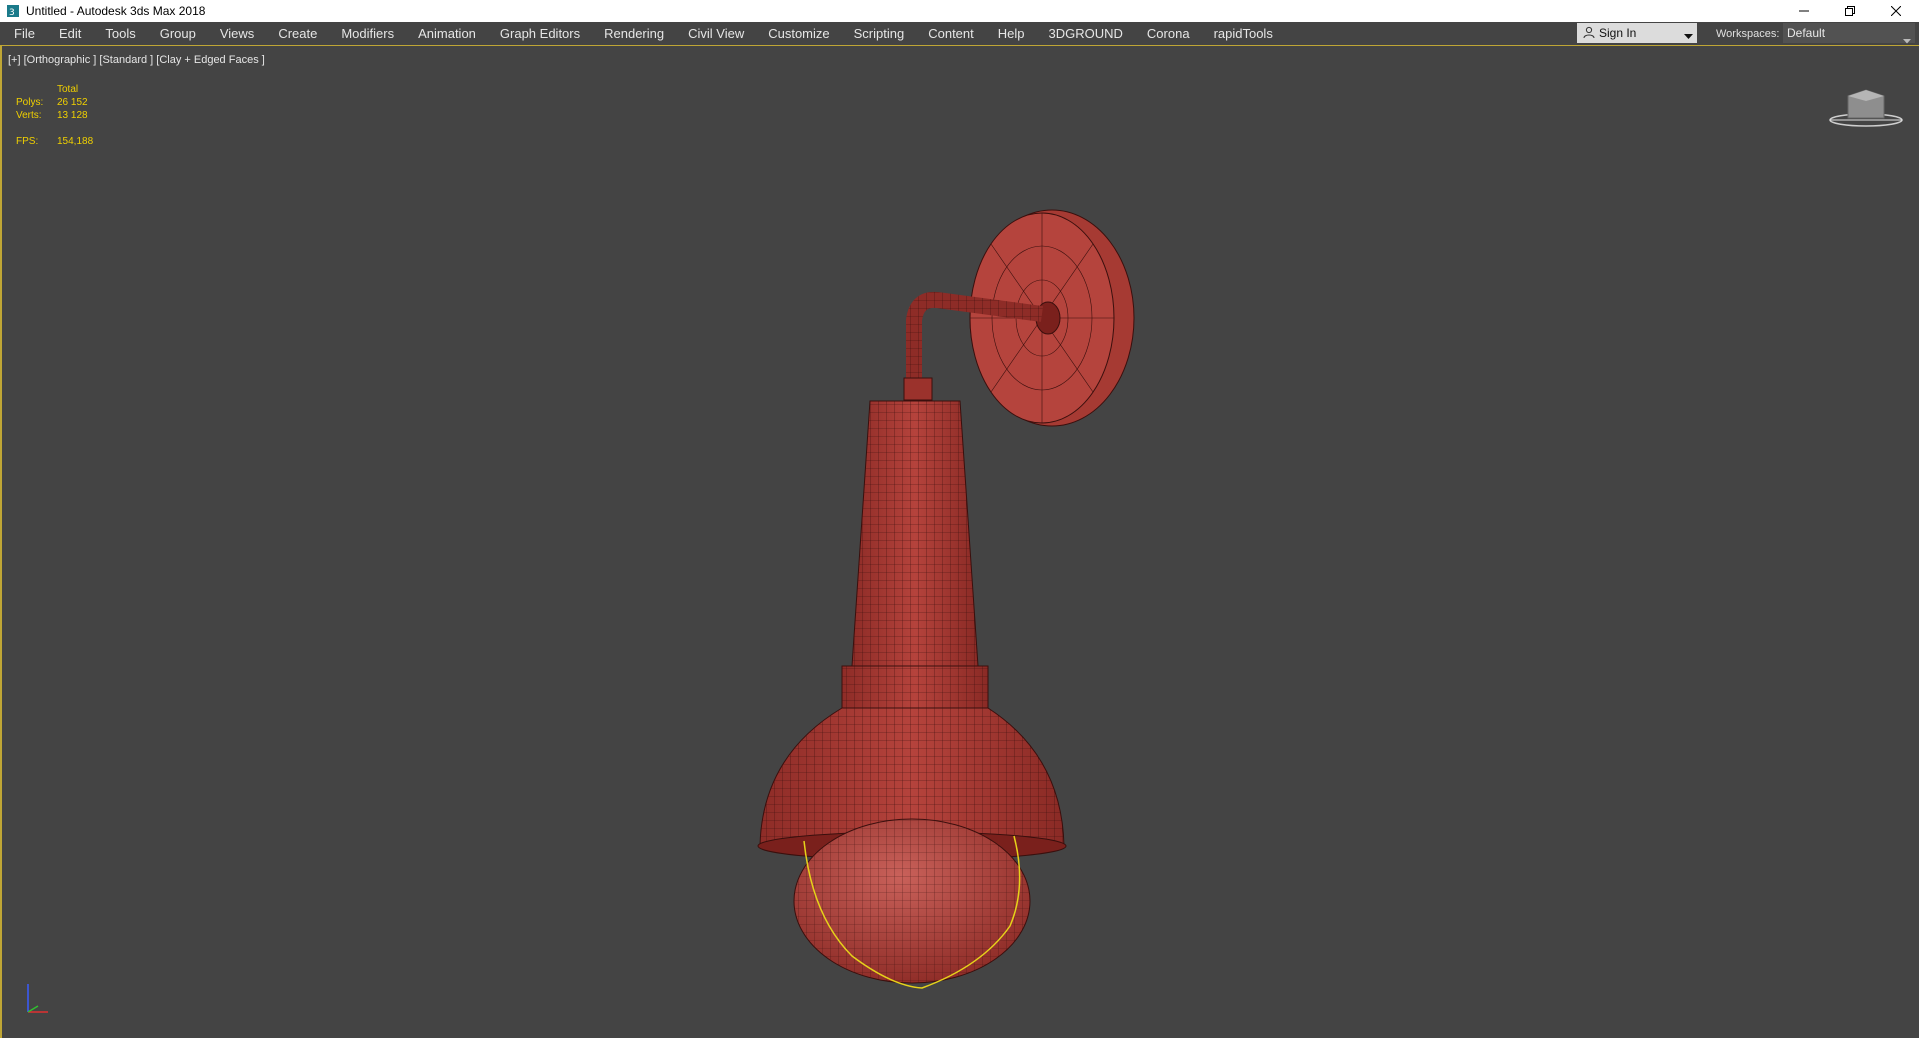 This screenshot has width=1919, height=1038. What do you see at coordinates (1806, 33) in the screenshot?
I see `workspaces-value: Default` at bounding box center [1806, 33].